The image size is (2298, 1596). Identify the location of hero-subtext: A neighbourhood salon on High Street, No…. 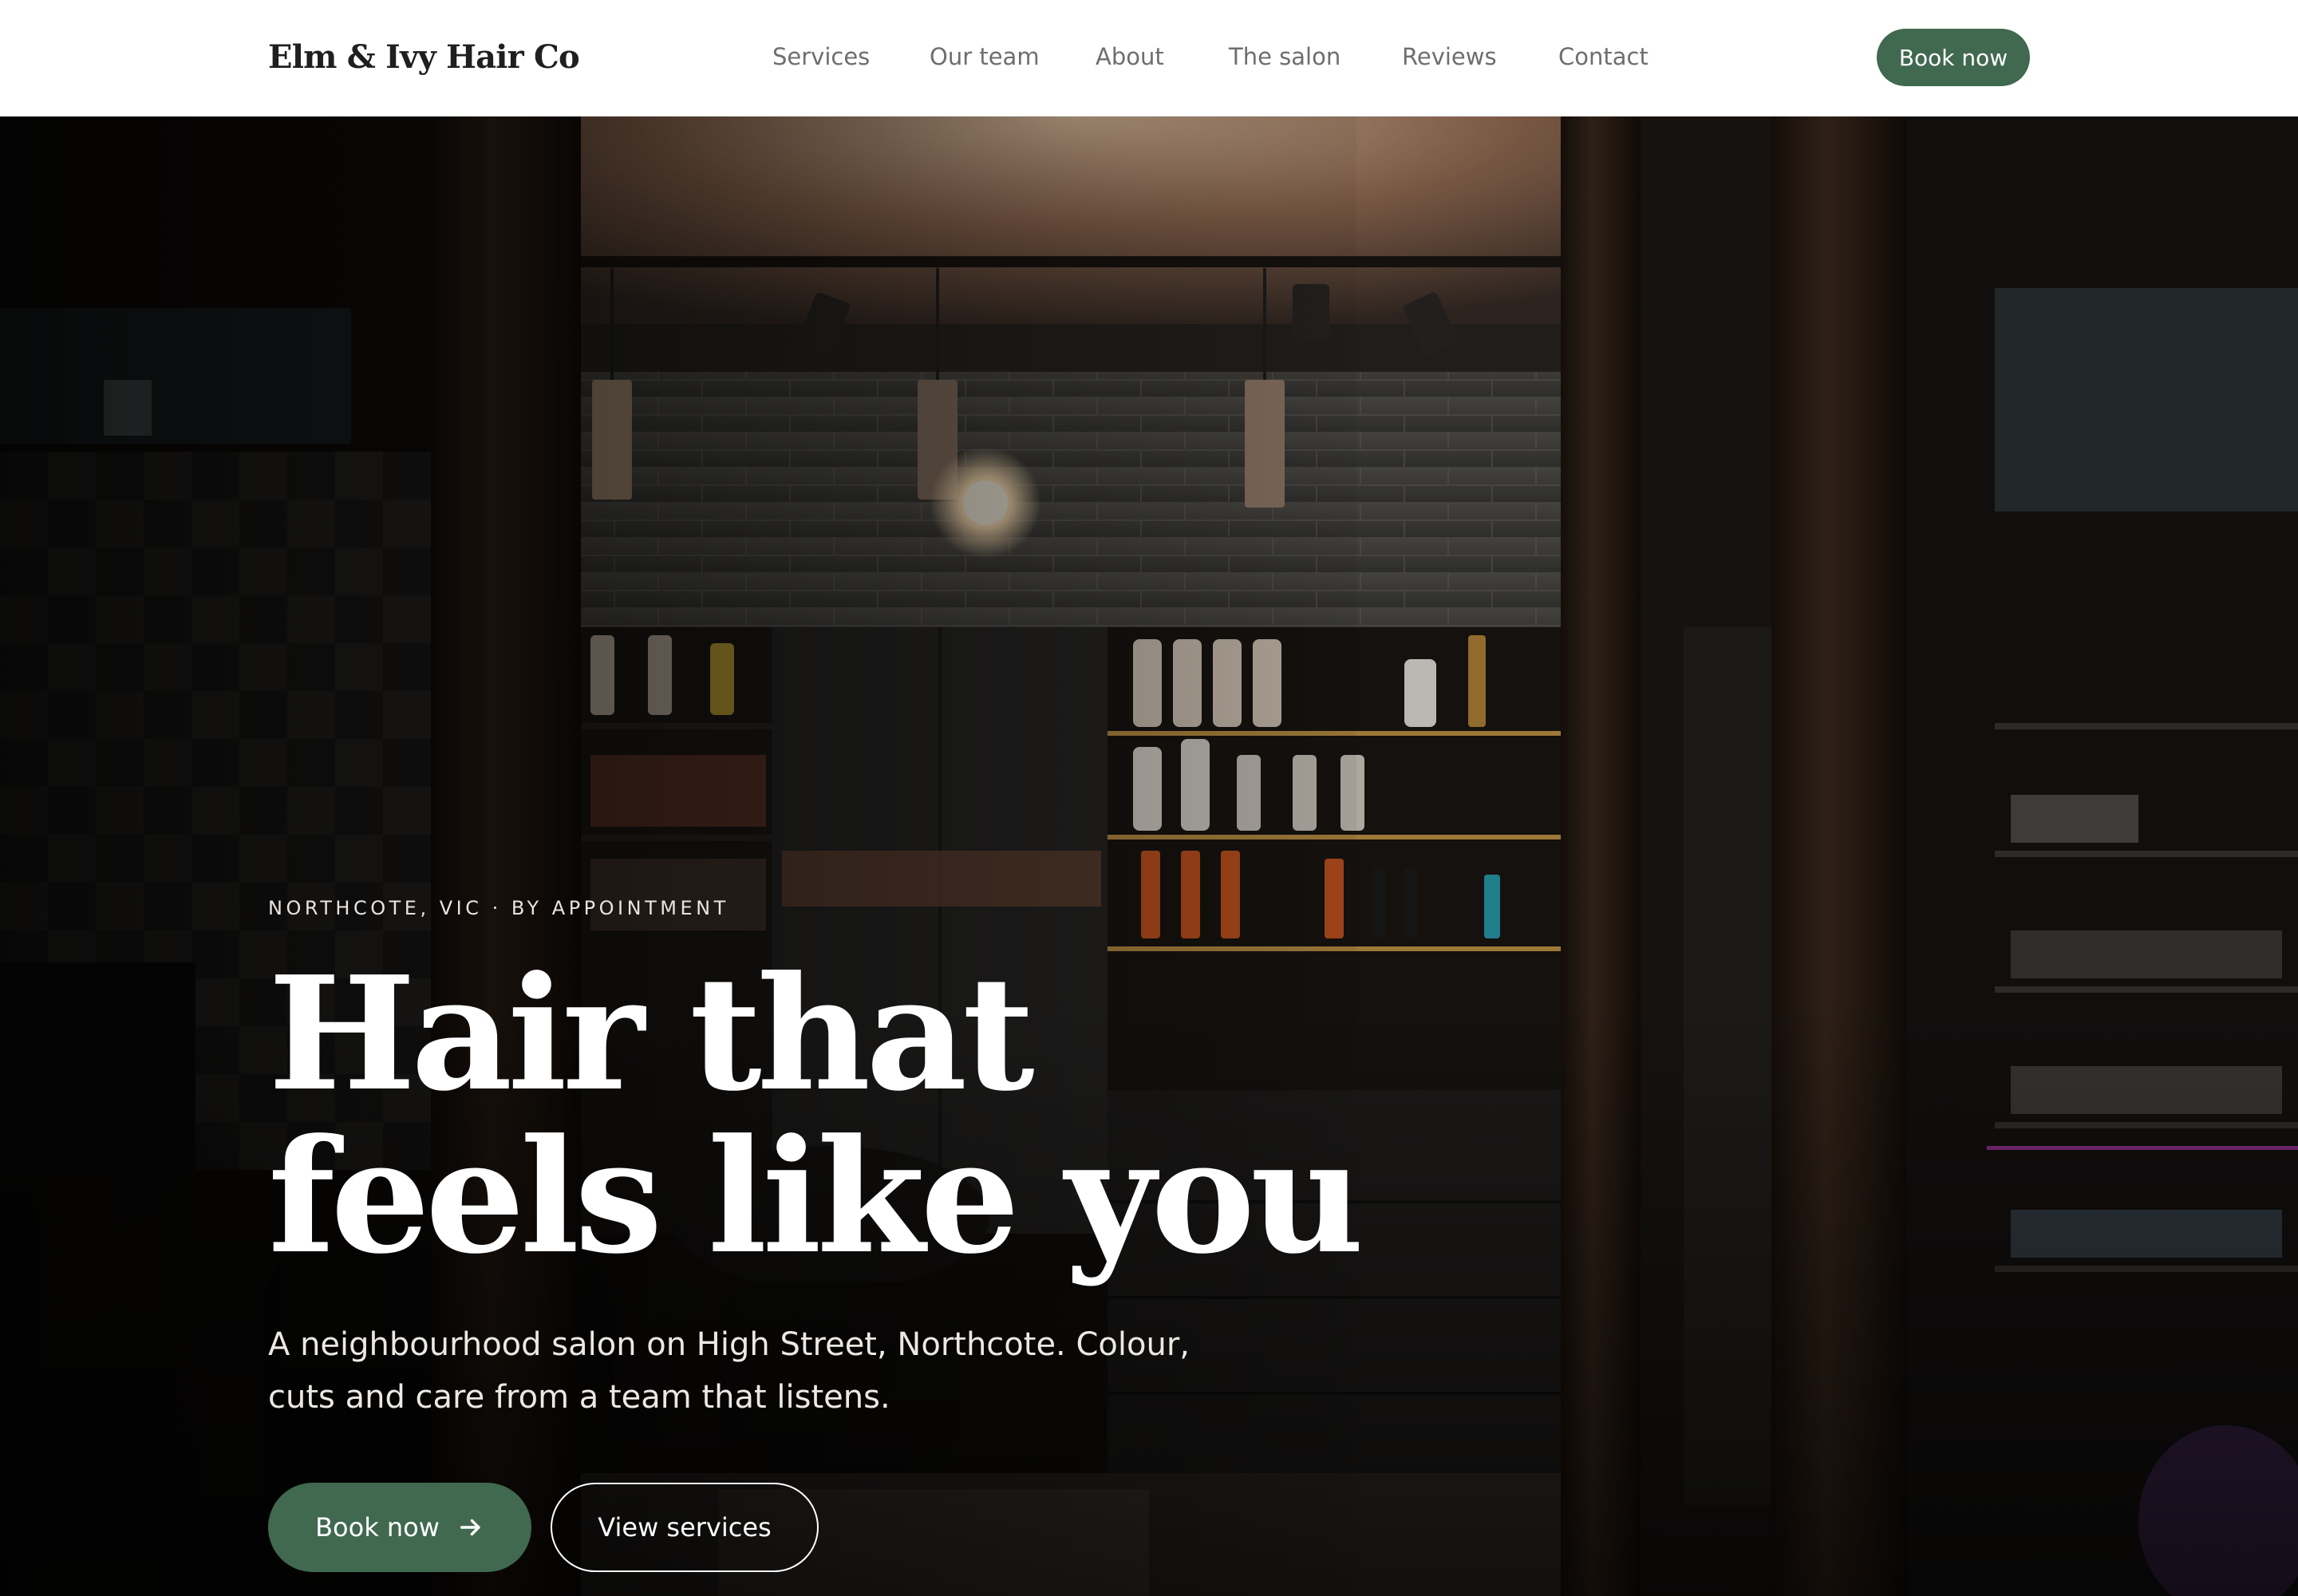
(729, 1371).